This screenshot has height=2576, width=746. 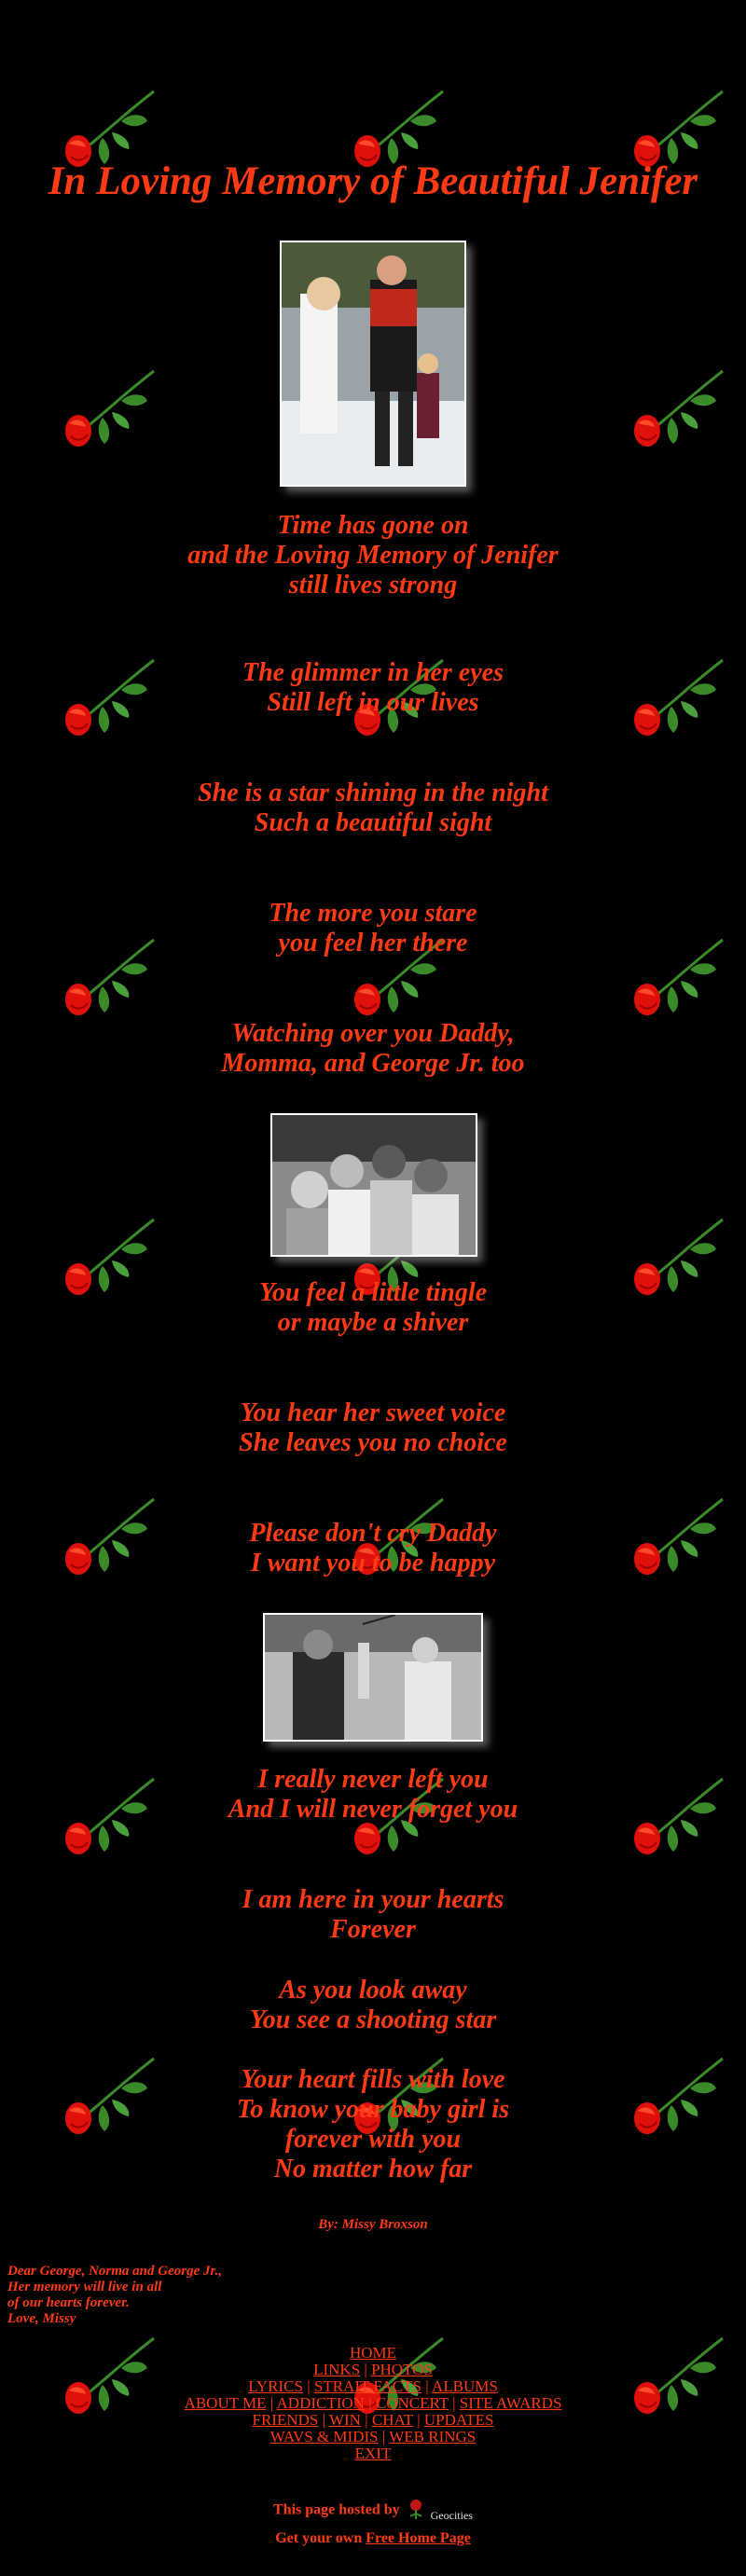 I want to click on poem-line: Still left in our lives, so click(x=373, y=702).